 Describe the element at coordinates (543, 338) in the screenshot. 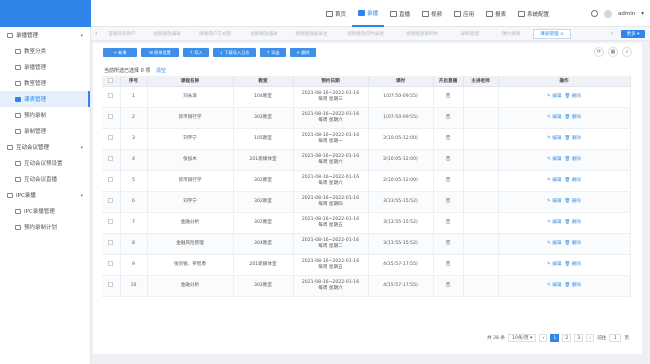

I see `prev-page-button: ‹` at that location.